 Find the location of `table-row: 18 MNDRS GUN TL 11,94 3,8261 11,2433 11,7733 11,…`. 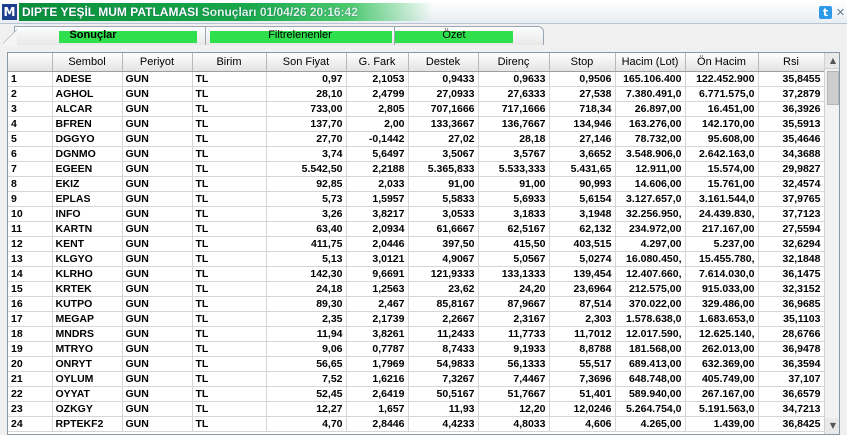

table-row: 18 MNDRS GUN TL 11,94 3,8261 11,2433 11,7733 11,… is located at coordinates (416, 334).